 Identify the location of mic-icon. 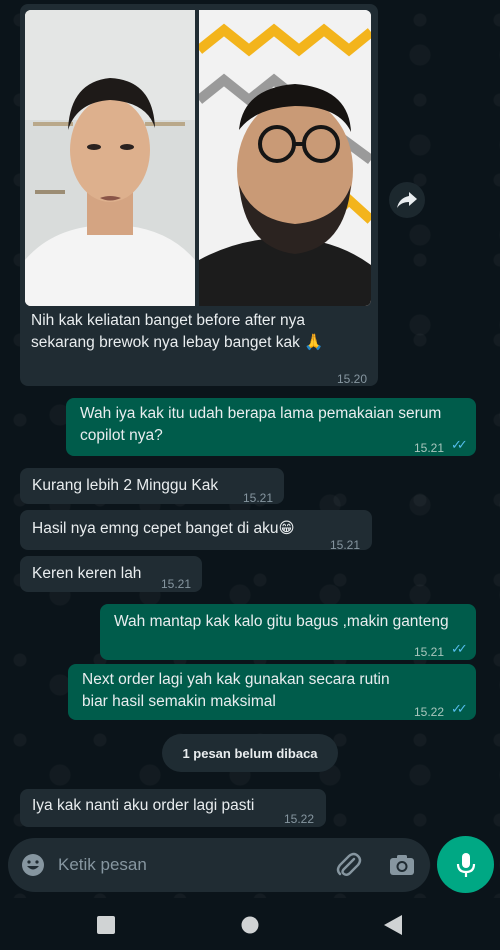
(465, 864).